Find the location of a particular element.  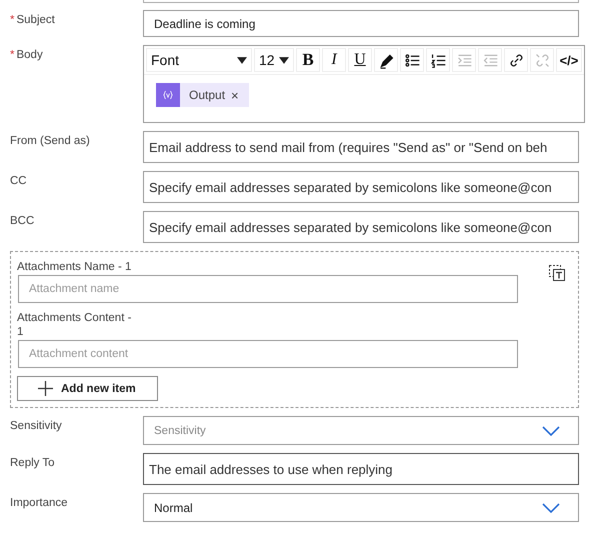

field-label: BCC is located at coordinates (22, 221).